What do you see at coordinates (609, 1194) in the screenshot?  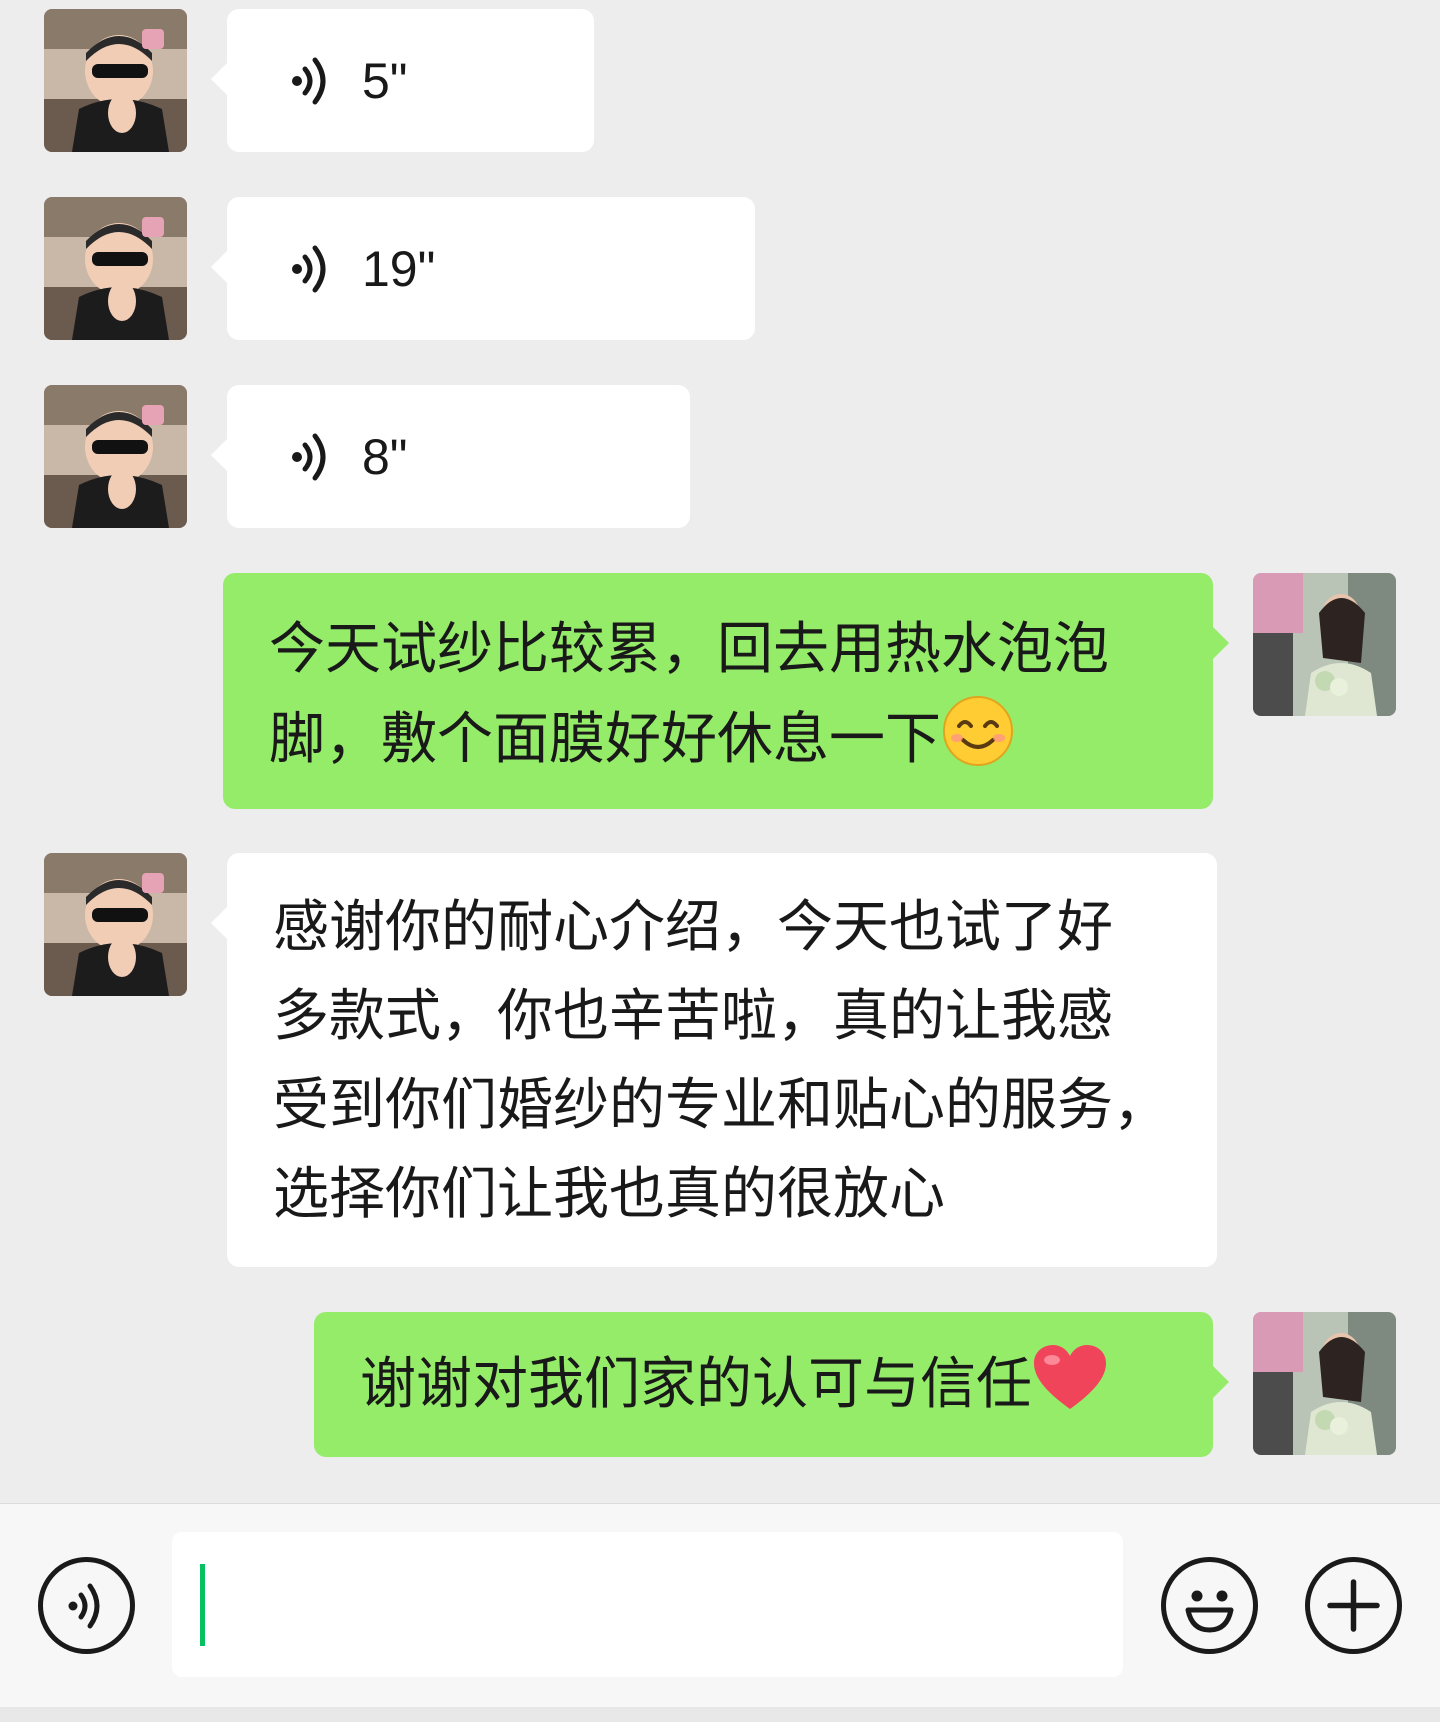 I see `message-line: 选择你们让我也真的很放心` at bounding box center [609, 1194].